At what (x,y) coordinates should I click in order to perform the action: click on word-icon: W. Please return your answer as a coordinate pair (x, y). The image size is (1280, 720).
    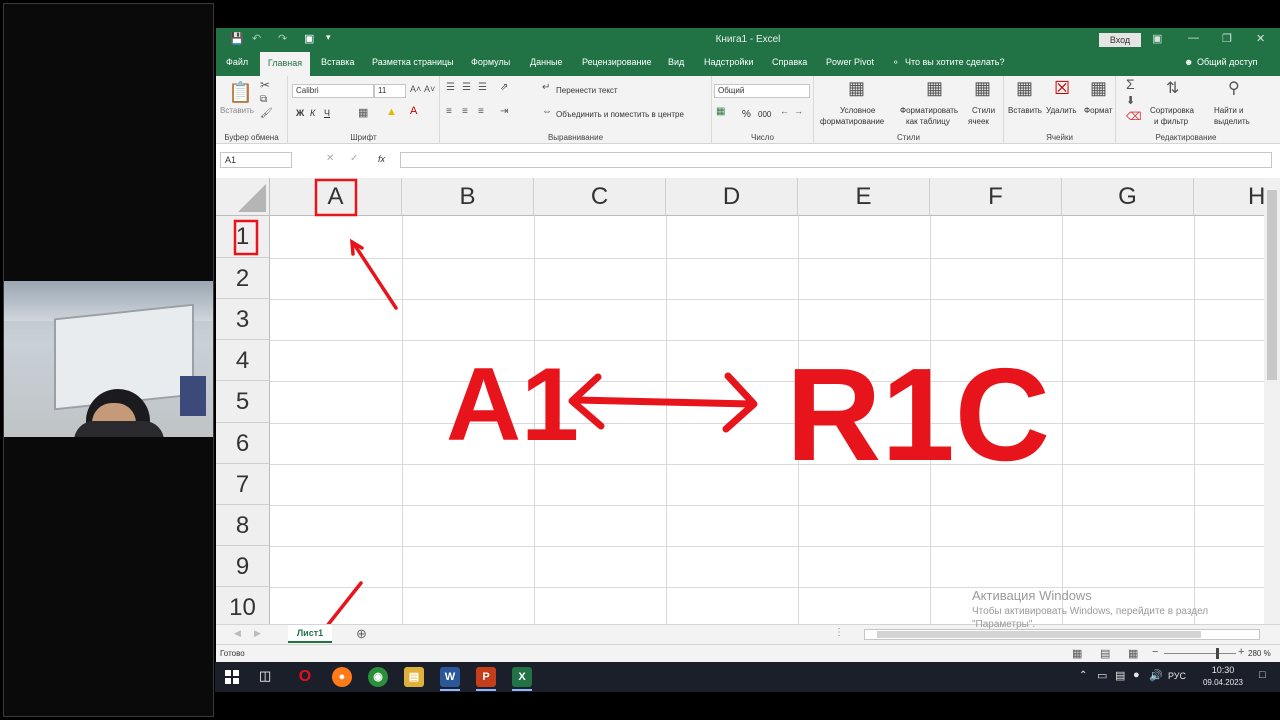
    Looking at the image, I should click on (450, 677).